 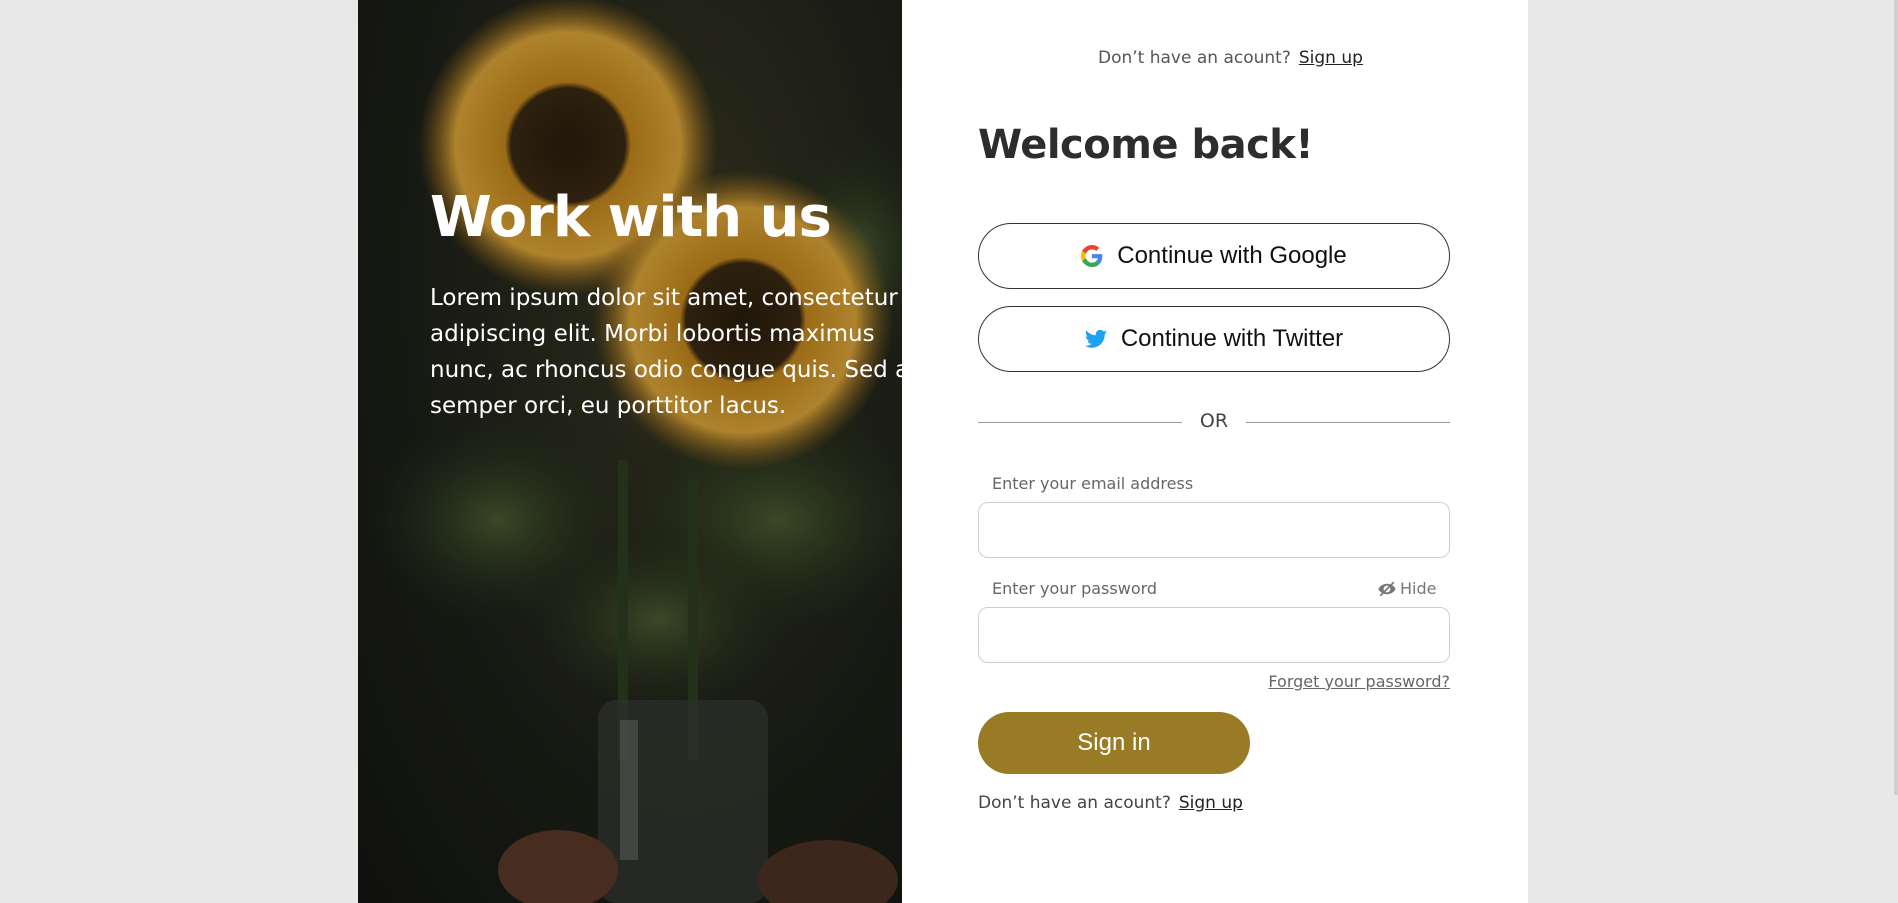 What do you see at coordinates (1359, 681) in the screenshot?
I see `forgot-password-link: Forget your password?` at bounding box center [1359, 681].